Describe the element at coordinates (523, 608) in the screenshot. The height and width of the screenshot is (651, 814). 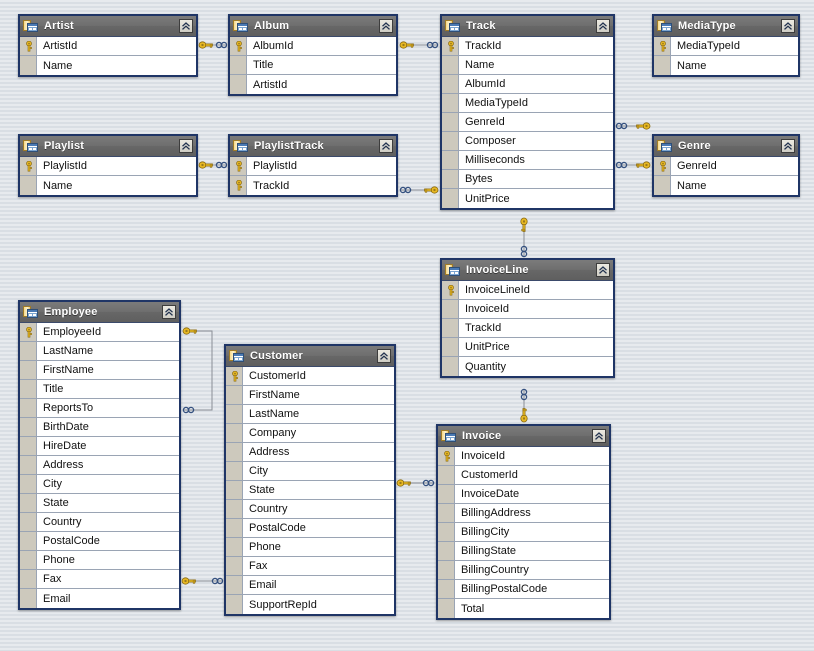
I see `column-row: Total` at that location.